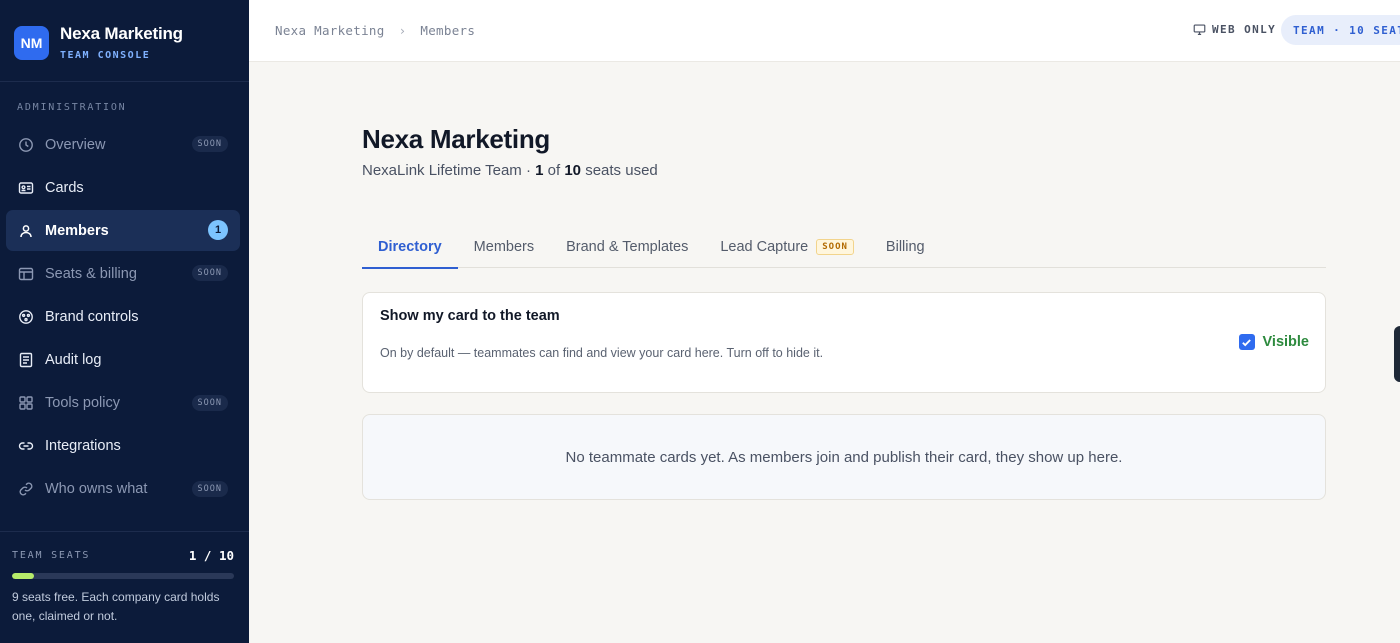  I want to click on tab-label: Lead Capture, so click(764, 246).